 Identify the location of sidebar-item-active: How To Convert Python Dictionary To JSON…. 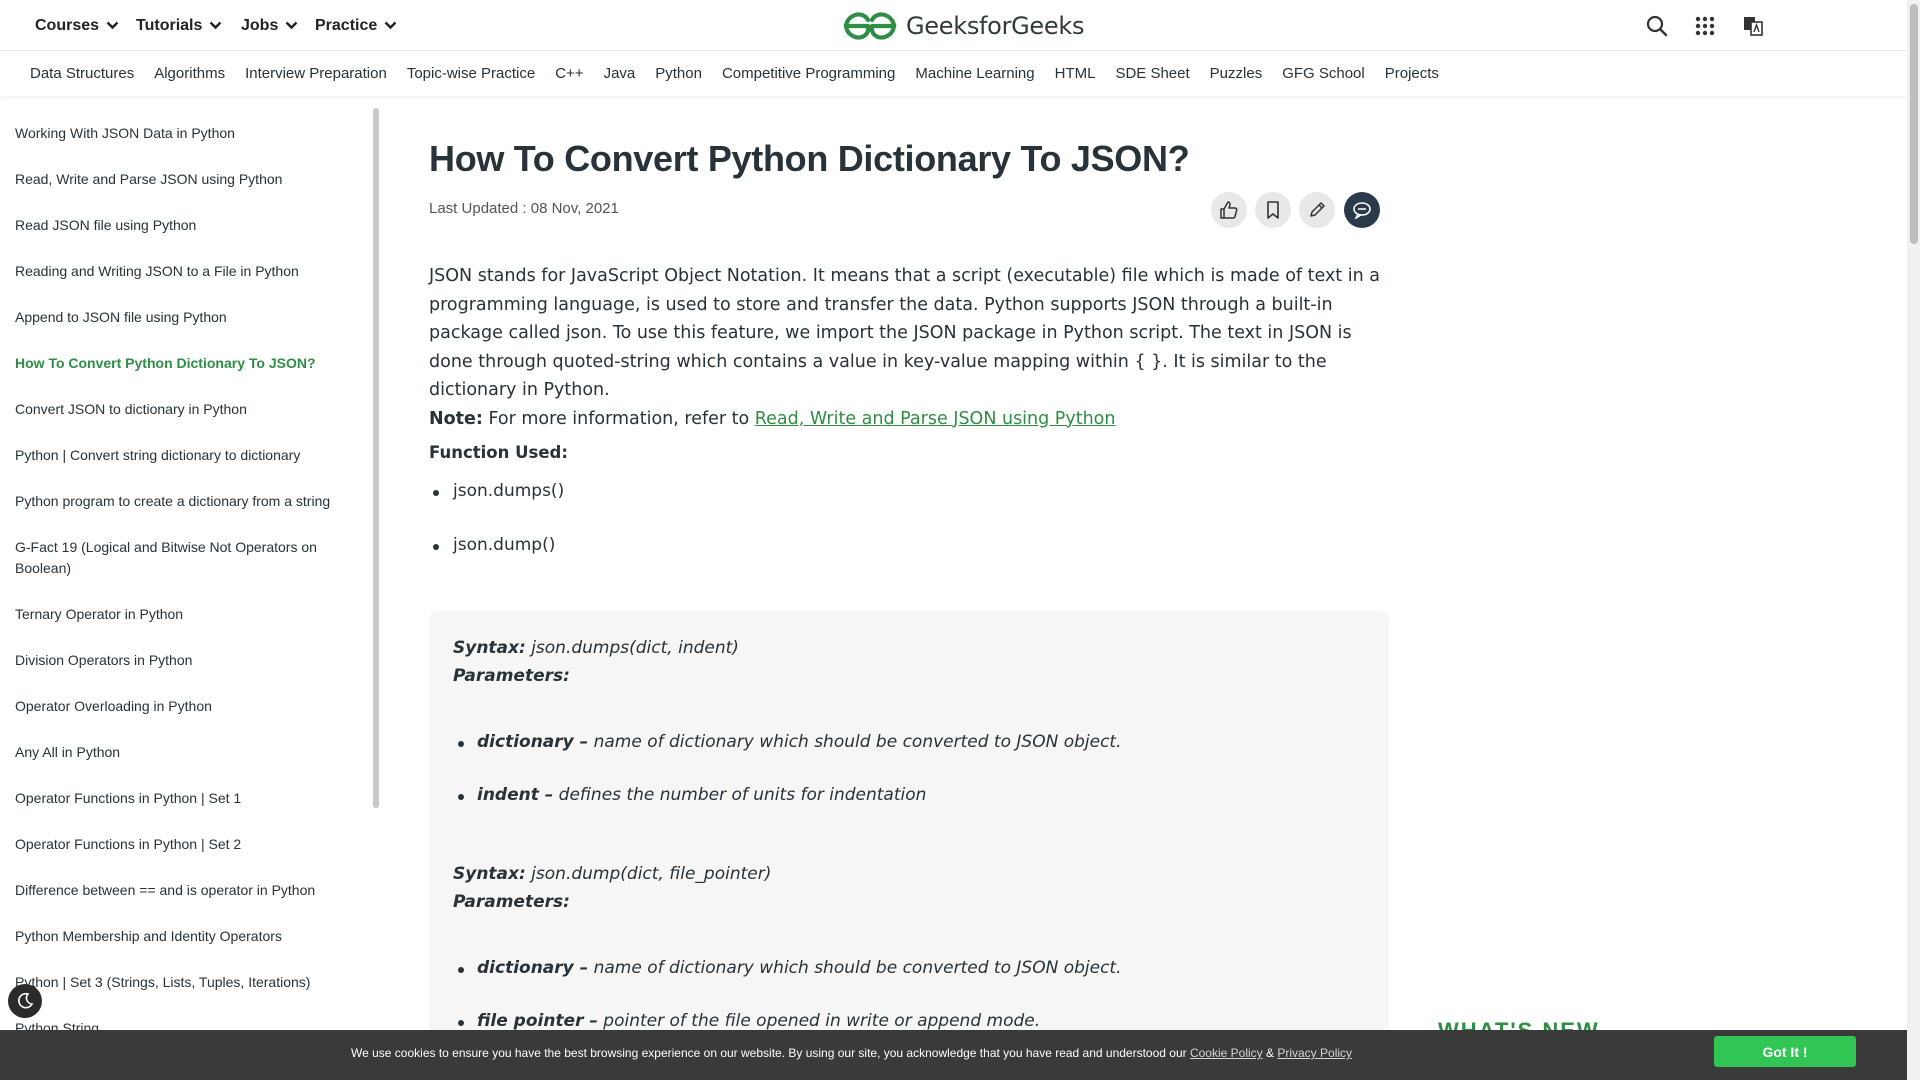
(185, 363).